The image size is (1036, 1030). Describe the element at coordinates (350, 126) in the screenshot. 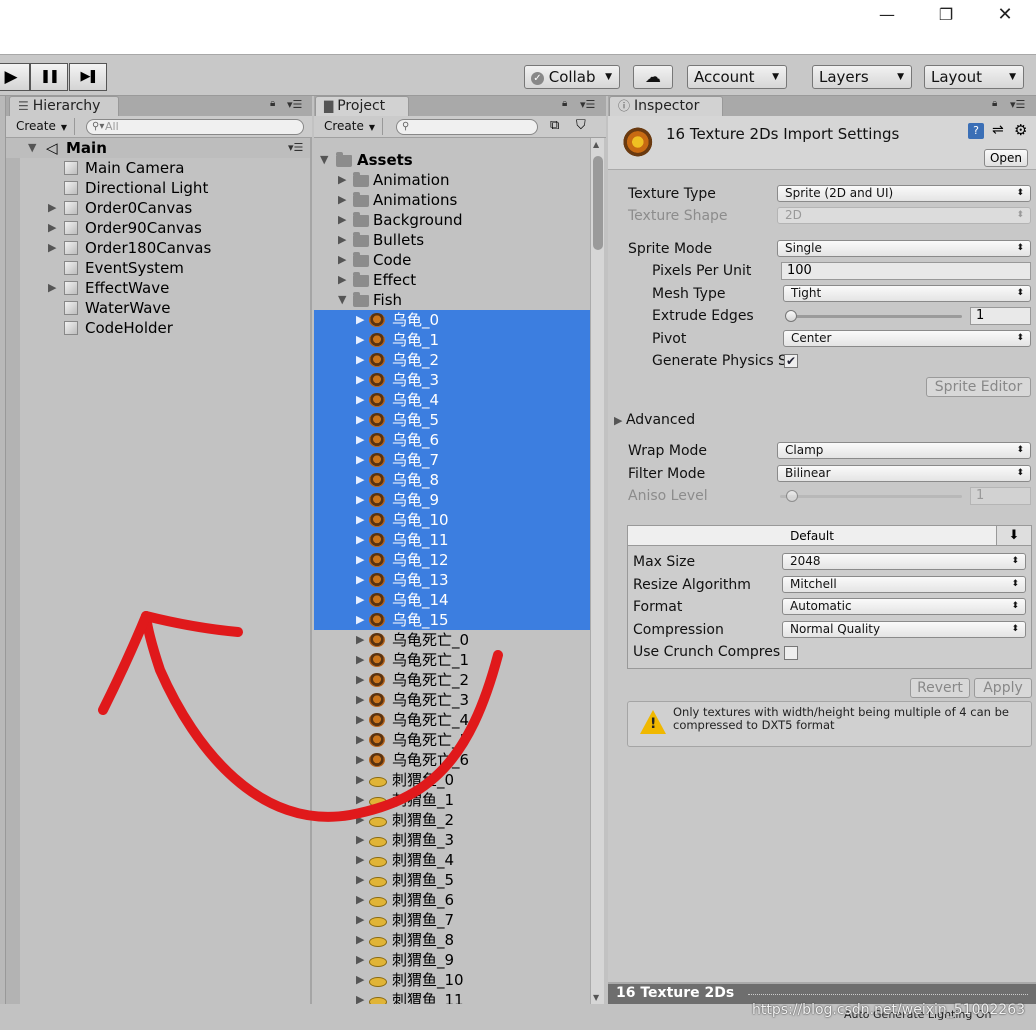

I see `project-create-button: Create ▼` at that location.